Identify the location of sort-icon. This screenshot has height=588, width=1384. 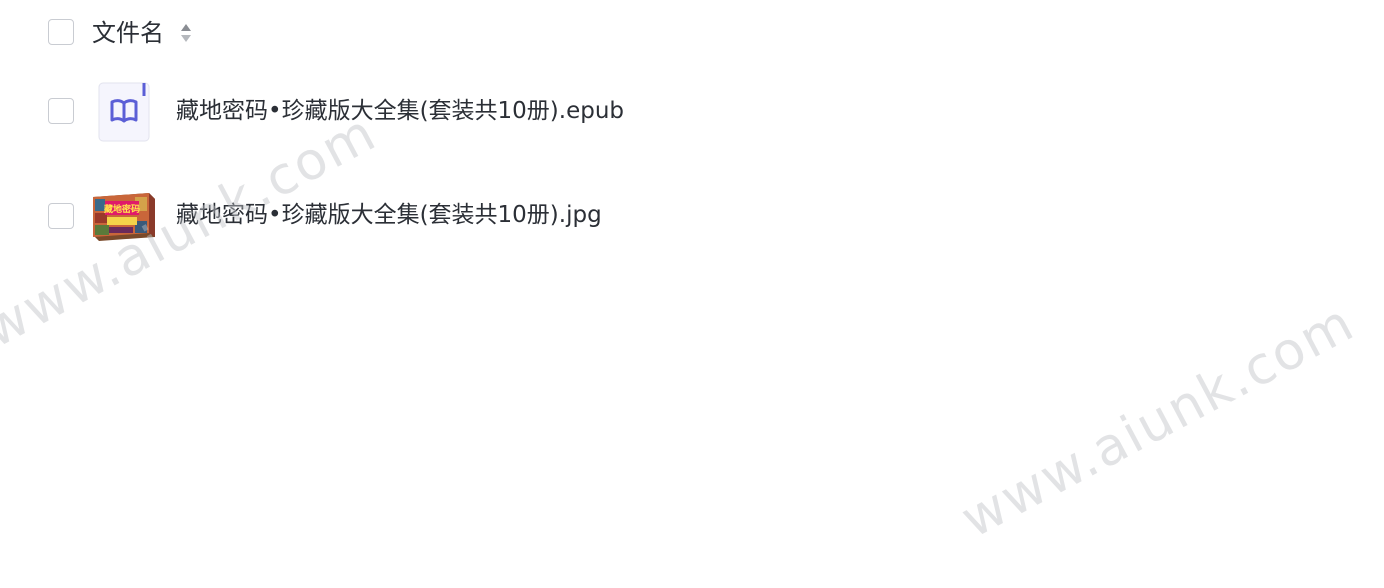
(186, 33).